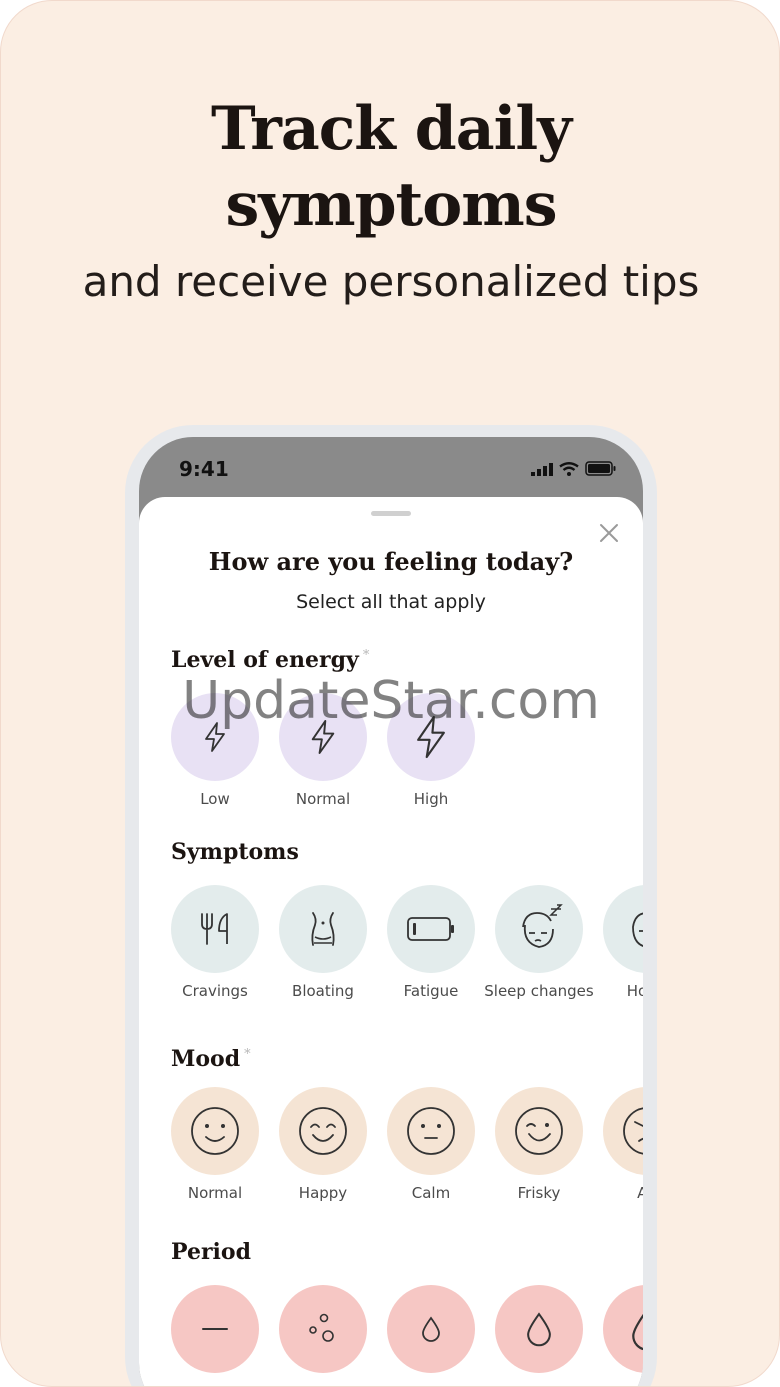  Describe the element at coordinates (215, 991) in the screenshot. I see `cravings-label: Cravings` at that location.